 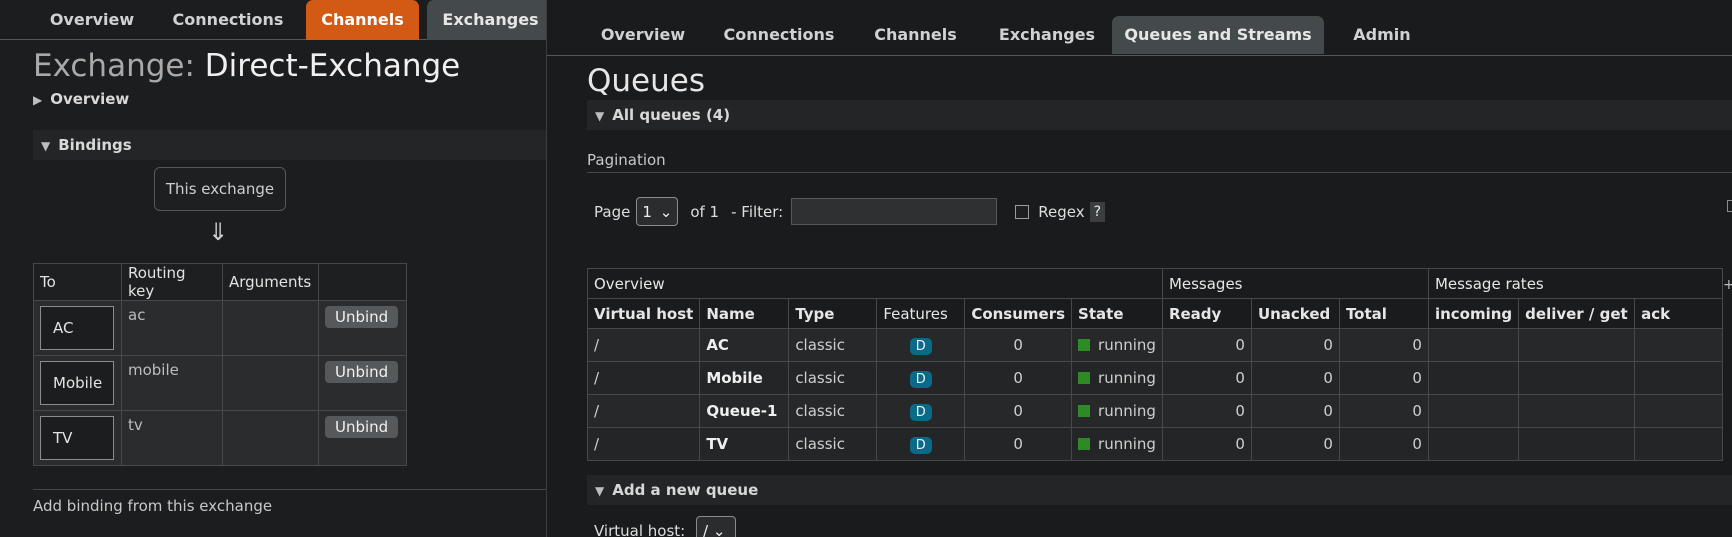 What do you see at coordinates (1295, 345) in the screenshot?
I see `unacked-cell: 0` at bounding box center [1295, 345].